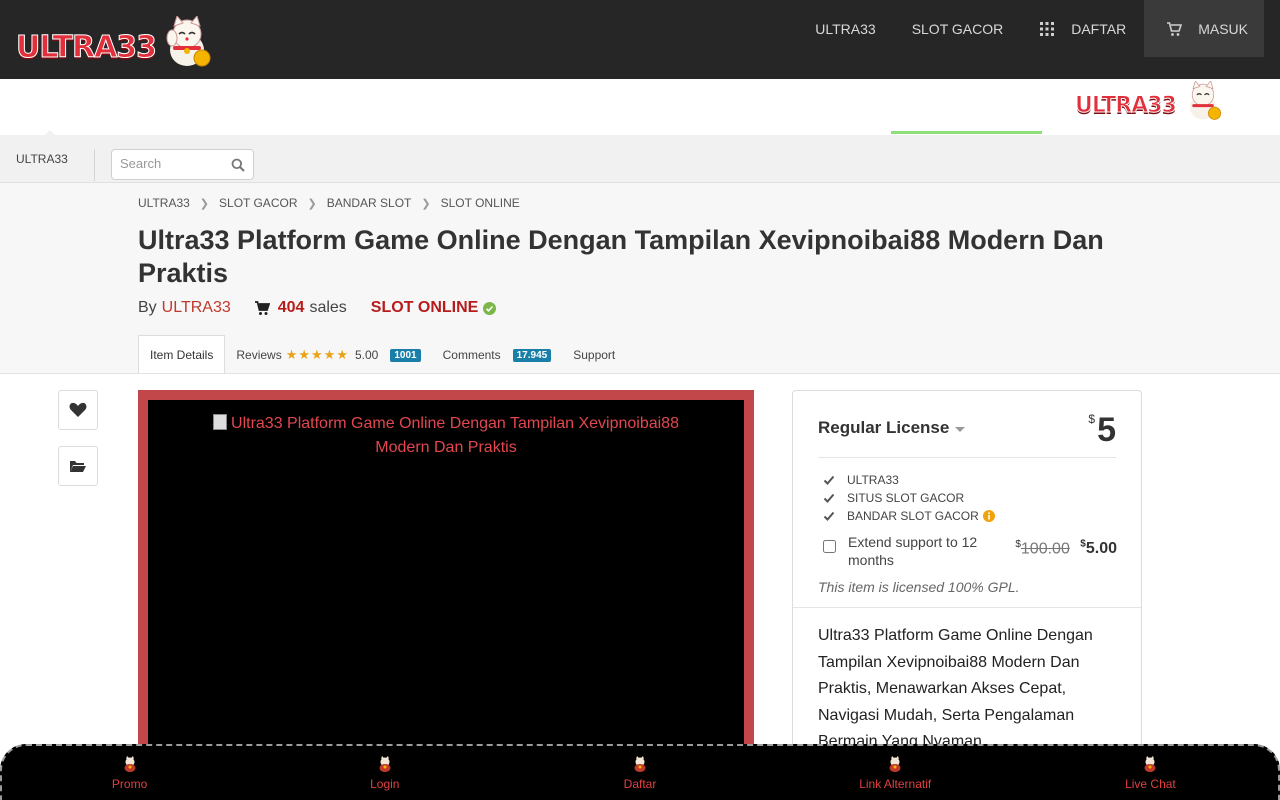  I want to click on tab-label: Reviews, so click(259, 355).